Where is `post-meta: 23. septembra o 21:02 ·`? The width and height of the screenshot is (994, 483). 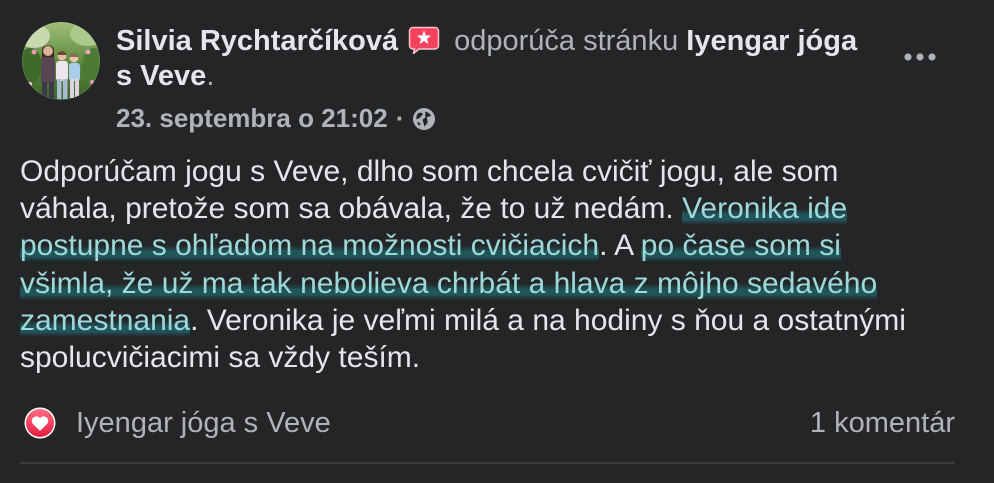 post-meta: 23. septembra o 21:02 · is located at coordinates (276, 118).